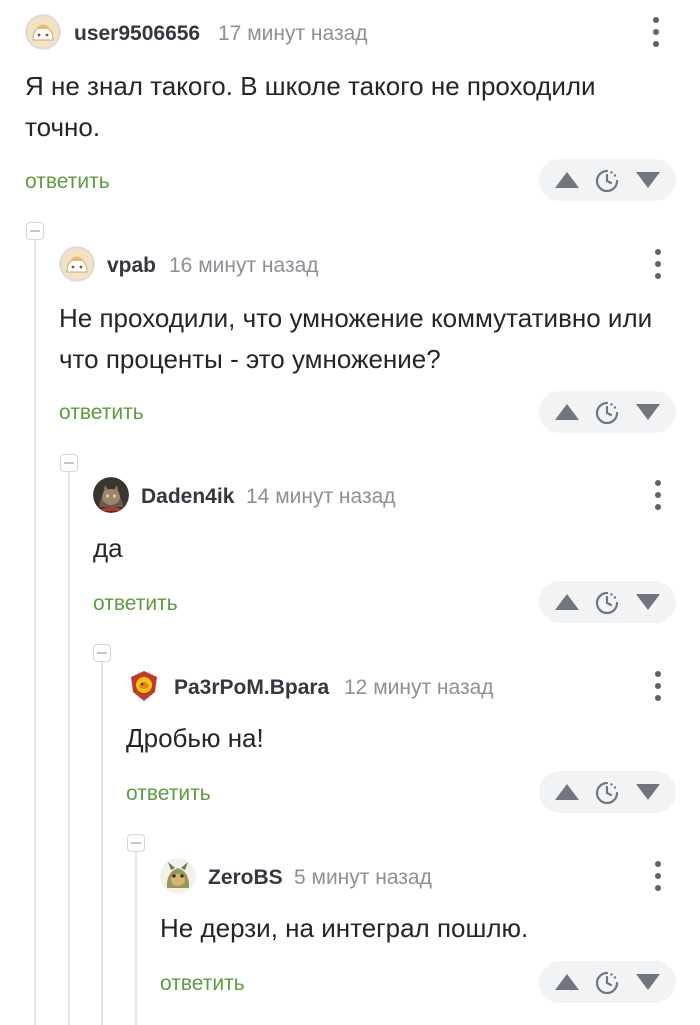  Describe the element at coordinates (187, 497) in the screenshot. I see `comment-username: Daden4ik` at that location.